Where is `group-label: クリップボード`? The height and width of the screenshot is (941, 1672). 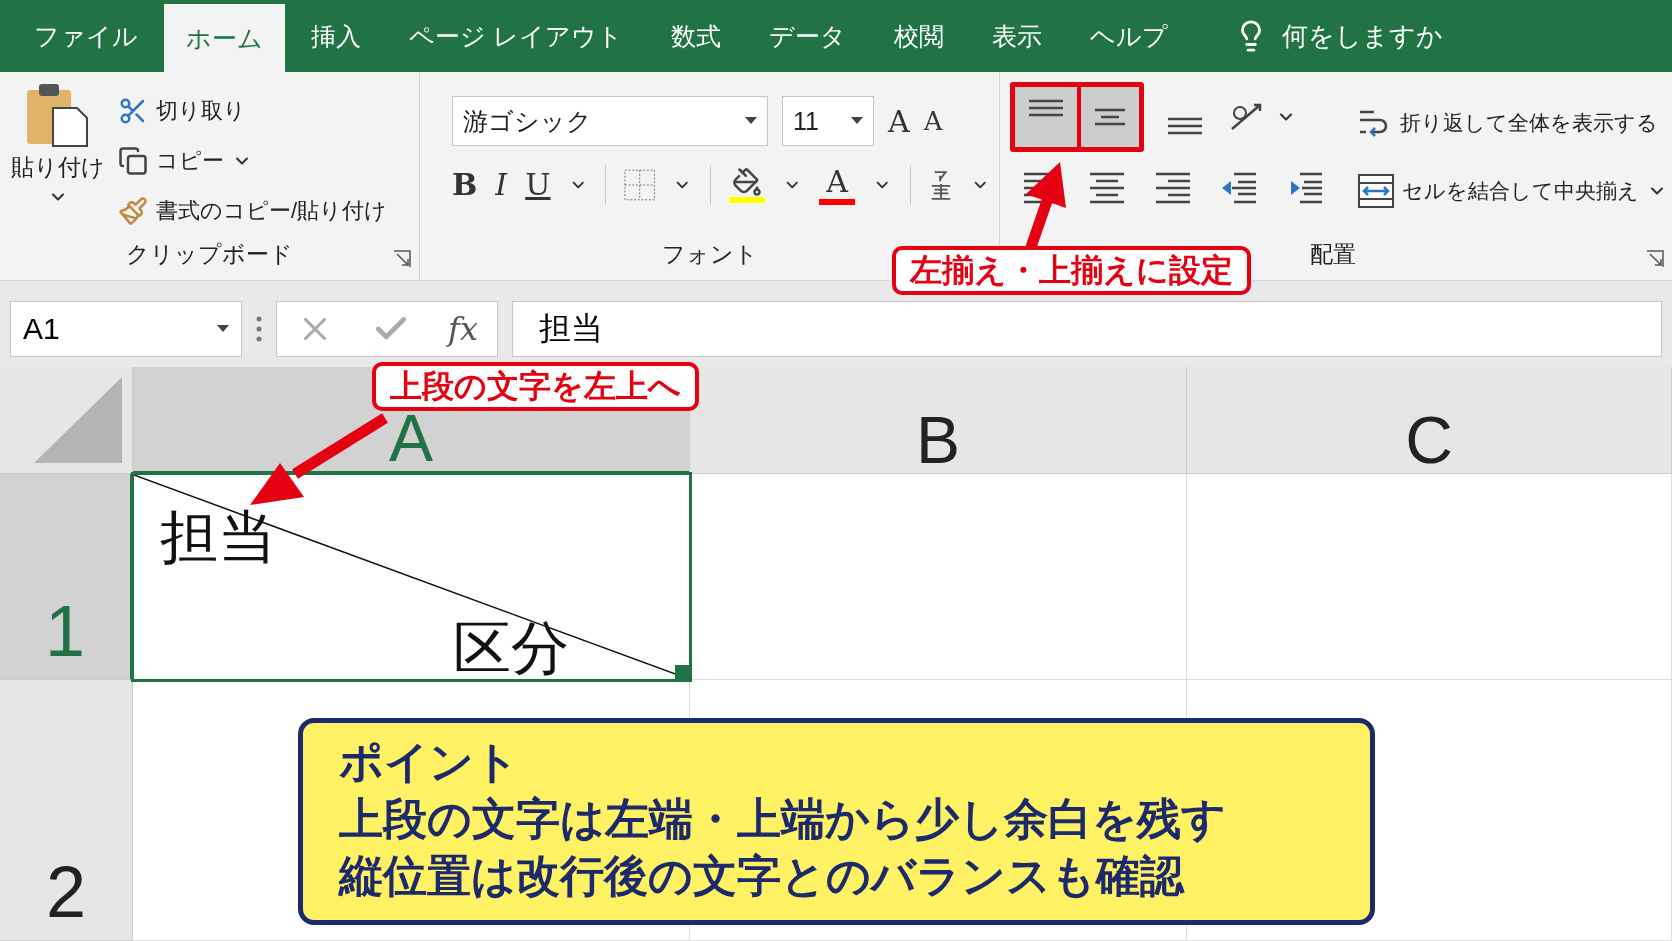
group-label: クリップボード is located at coordinates (209, 254).